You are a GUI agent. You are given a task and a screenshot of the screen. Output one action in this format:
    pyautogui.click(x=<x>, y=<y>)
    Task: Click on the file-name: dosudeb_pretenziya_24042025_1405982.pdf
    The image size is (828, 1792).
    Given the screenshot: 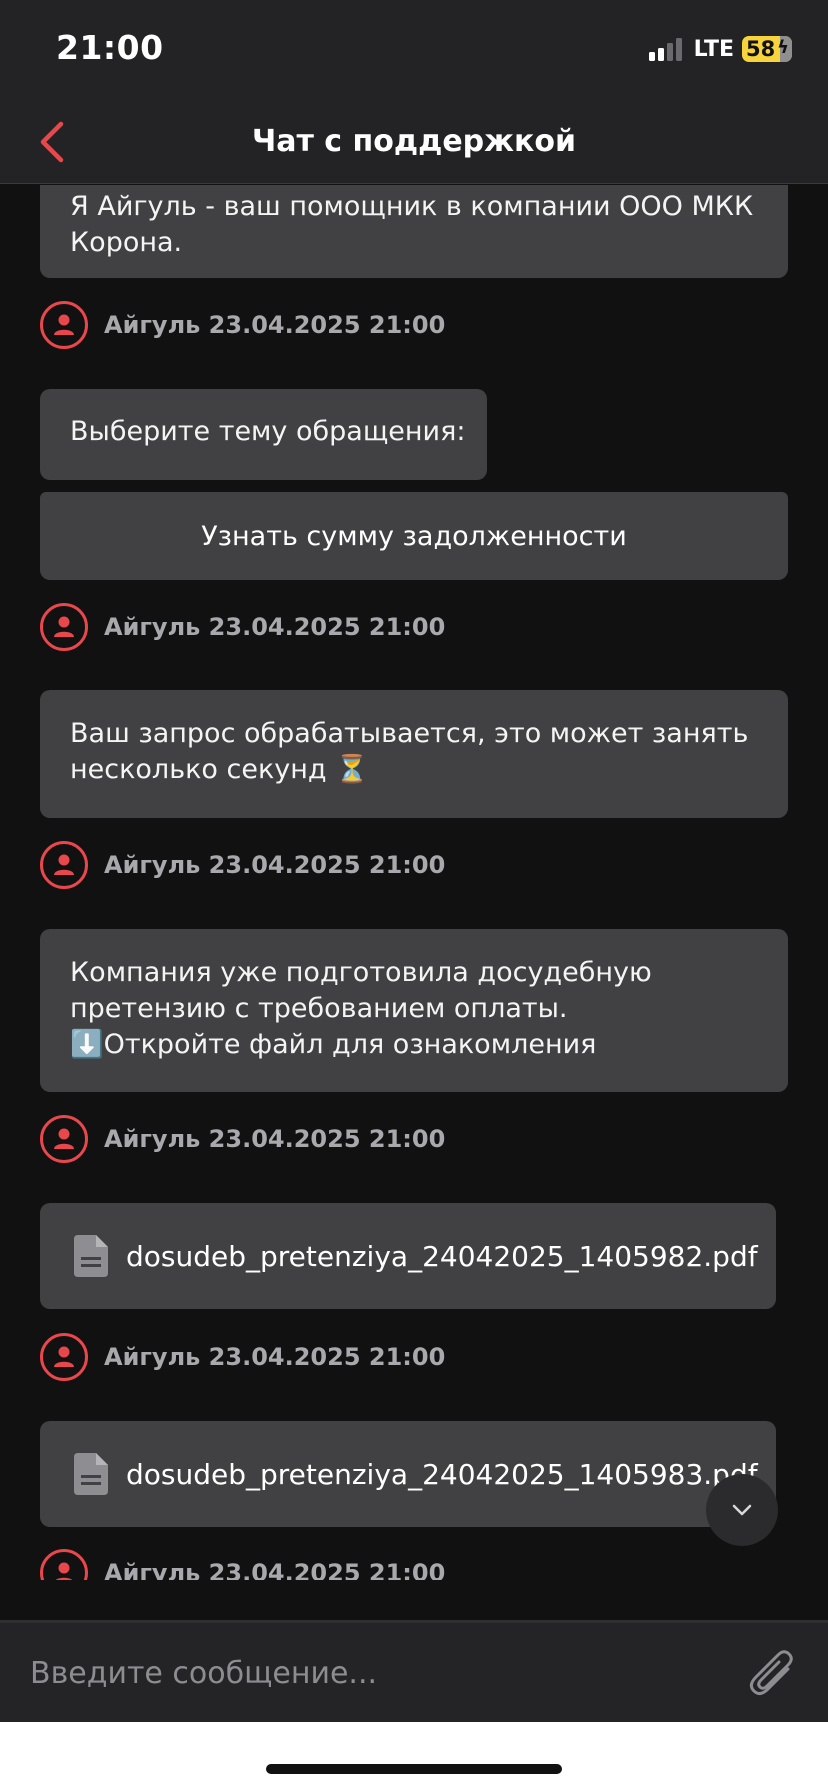 What is the action you would take?
    pyautogui.click(x=442, y=1256)
    